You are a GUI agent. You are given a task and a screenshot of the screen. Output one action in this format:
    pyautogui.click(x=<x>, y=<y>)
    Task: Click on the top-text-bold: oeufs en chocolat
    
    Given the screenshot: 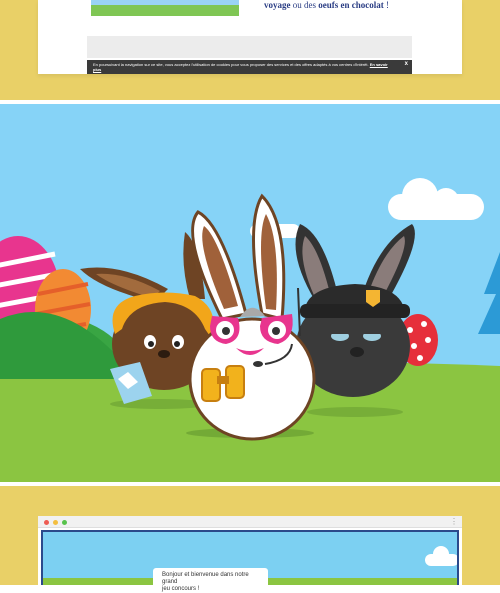 What is the action you would take?
    pyautogui.click(x=351, y=5)
    